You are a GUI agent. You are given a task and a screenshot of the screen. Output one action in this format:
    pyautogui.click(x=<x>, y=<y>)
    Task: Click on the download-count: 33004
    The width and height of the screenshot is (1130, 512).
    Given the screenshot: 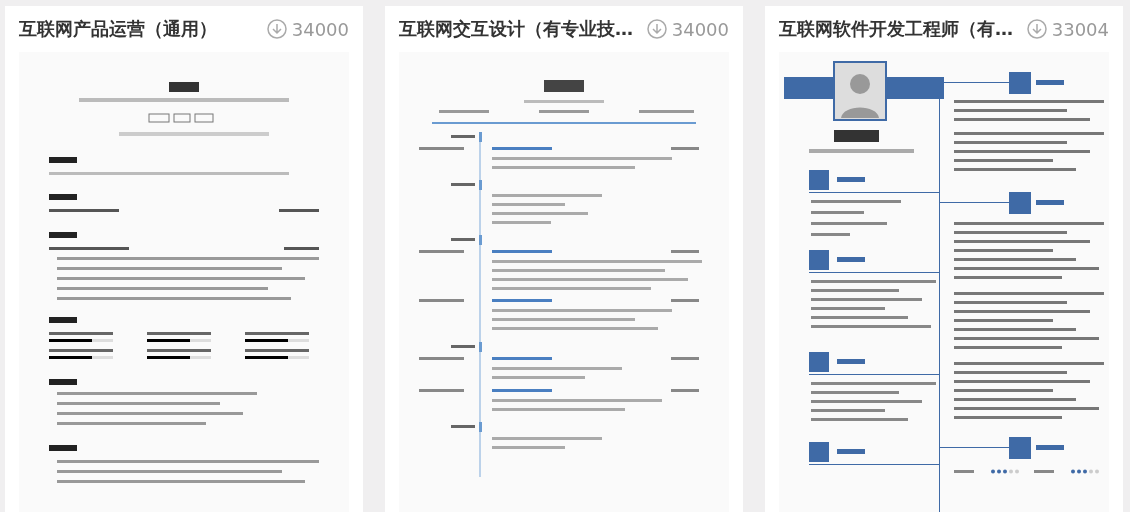 What is the action you would take?
    pyautogui.click(x=1080, y=29)
    